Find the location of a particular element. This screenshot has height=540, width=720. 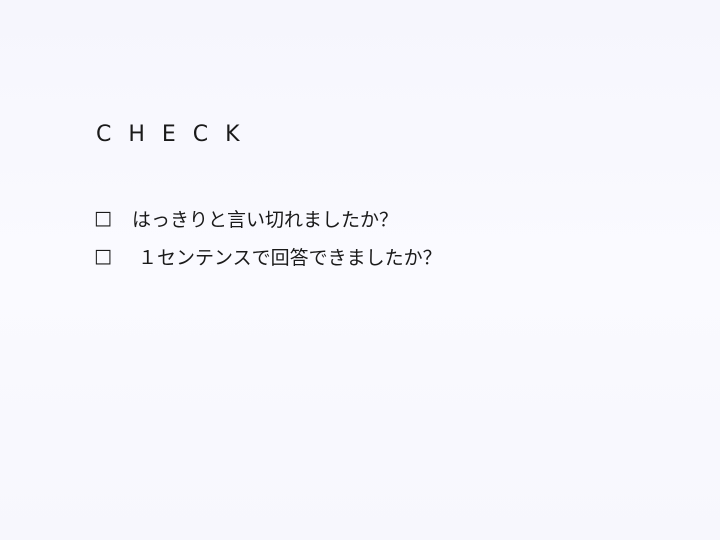

checklist-item-text: １センテンスで回答できましたか？ is located at coordinates (287, 257).